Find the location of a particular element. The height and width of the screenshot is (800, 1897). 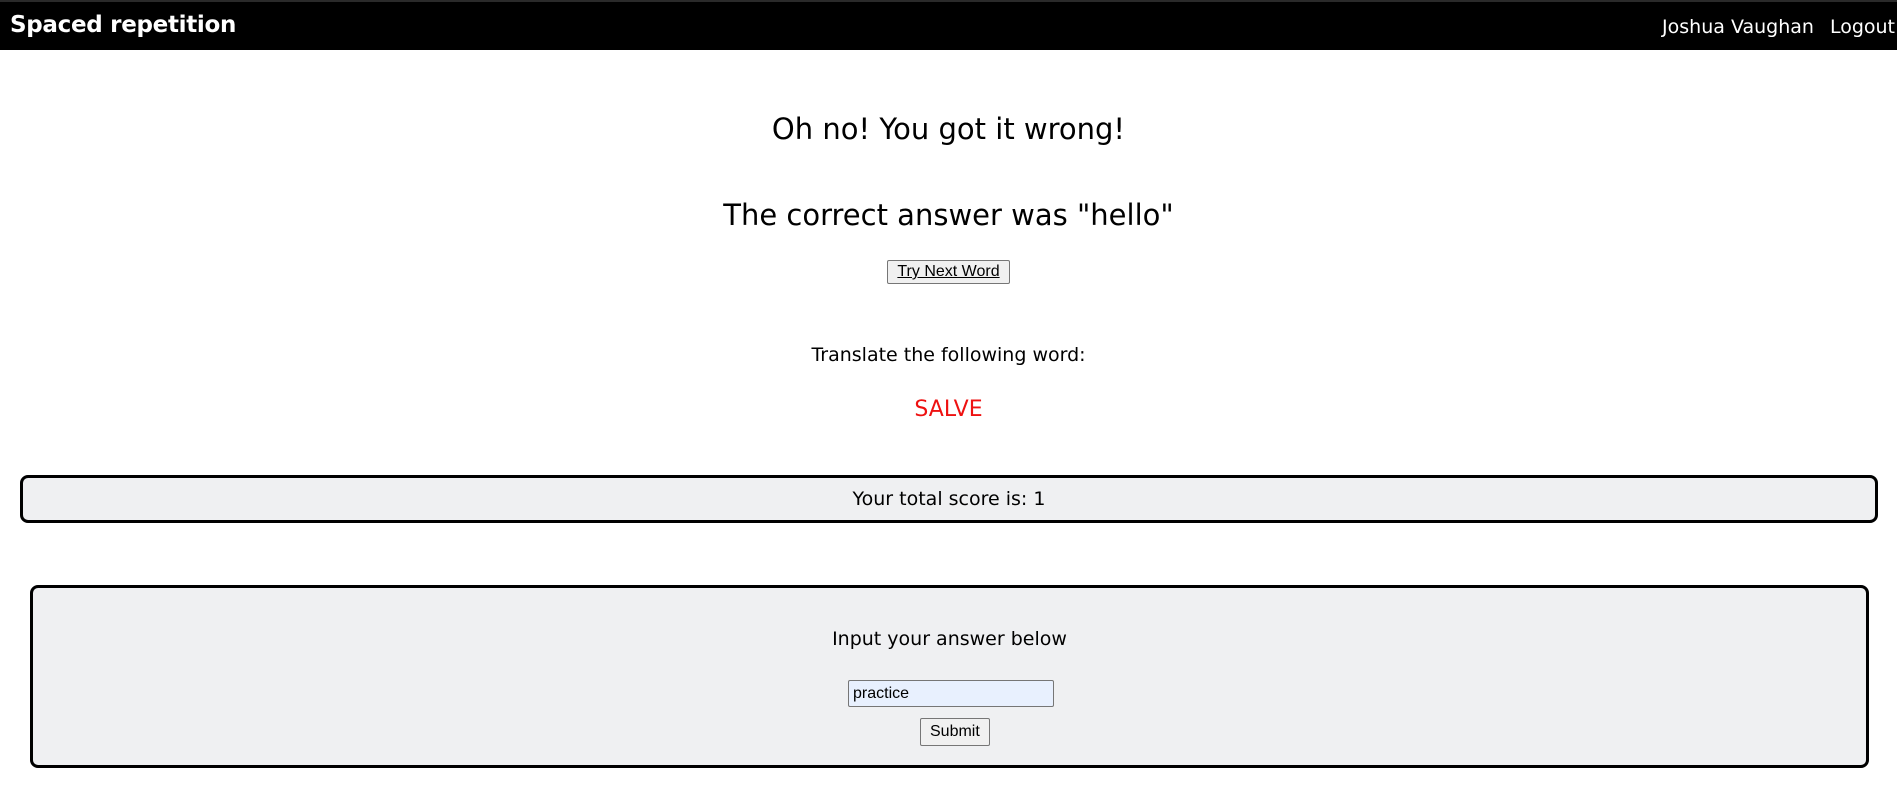

word-to-translate: SALVE is located at coordinates (948, 409).